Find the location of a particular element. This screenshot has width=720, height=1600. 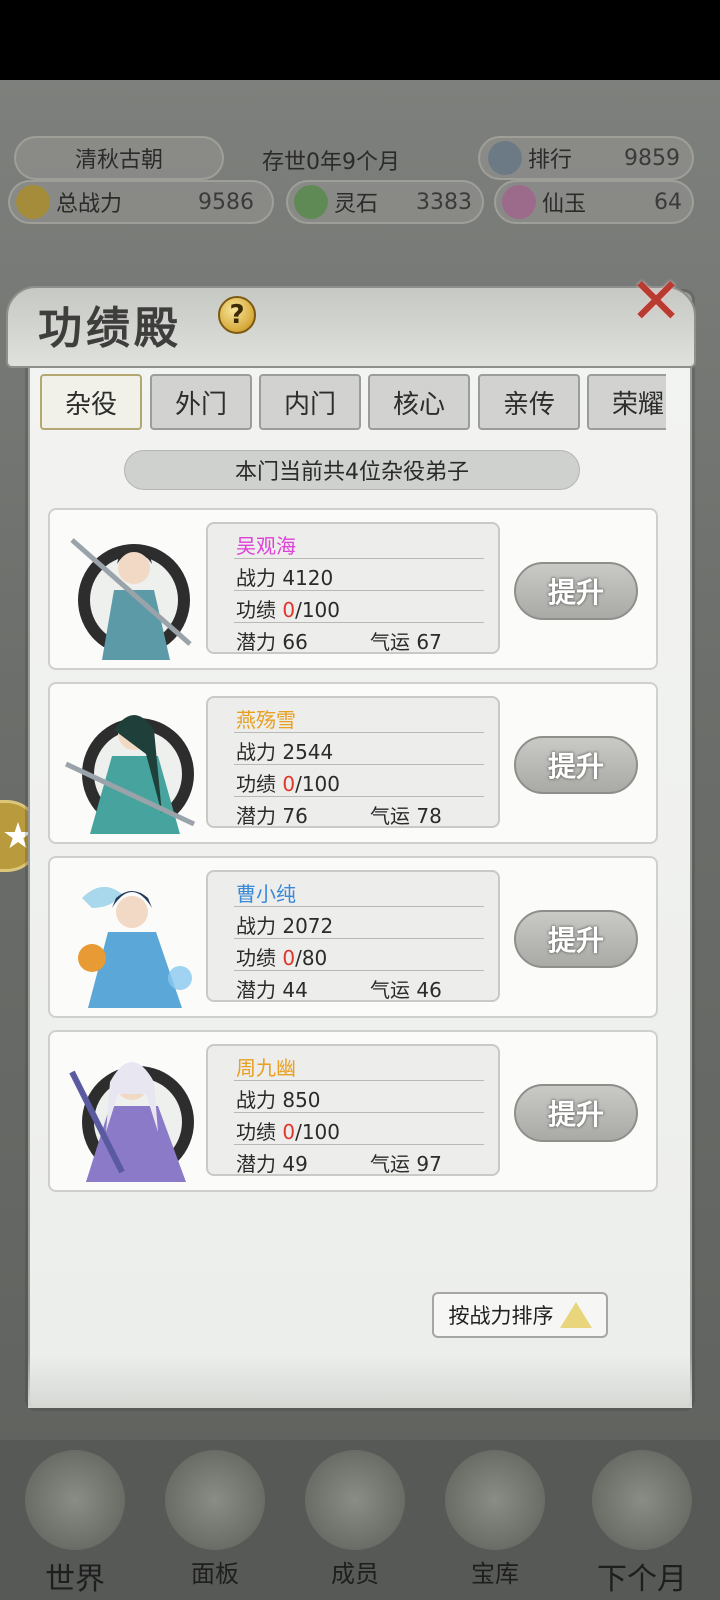

sect-name-plate: 清秋古朝 is located at coordinates (119, 158).